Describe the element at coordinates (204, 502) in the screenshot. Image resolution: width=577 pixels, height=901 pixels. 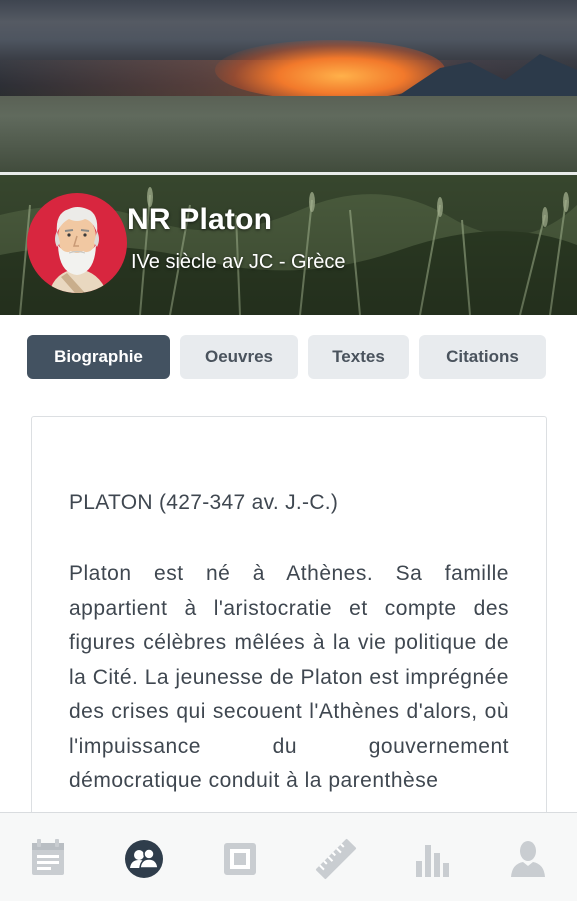
I see `biography-heading: PLATON (427-347 av. J.-C.)` at that location.